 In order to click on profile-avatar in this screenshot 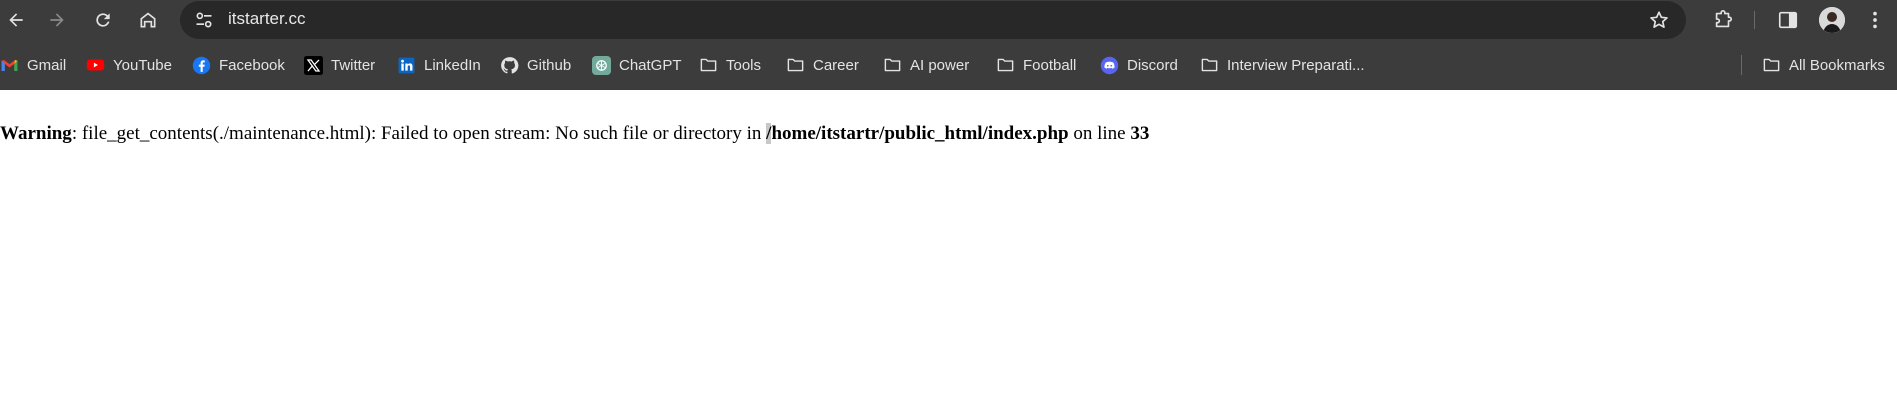, I will do `click(1832, 20)`.